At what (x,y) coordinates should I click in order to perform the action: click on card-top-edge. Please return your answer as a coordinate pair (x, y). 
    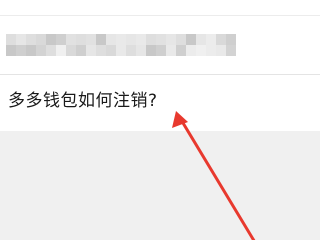
    Looking at the image, I should click on (160, 15).